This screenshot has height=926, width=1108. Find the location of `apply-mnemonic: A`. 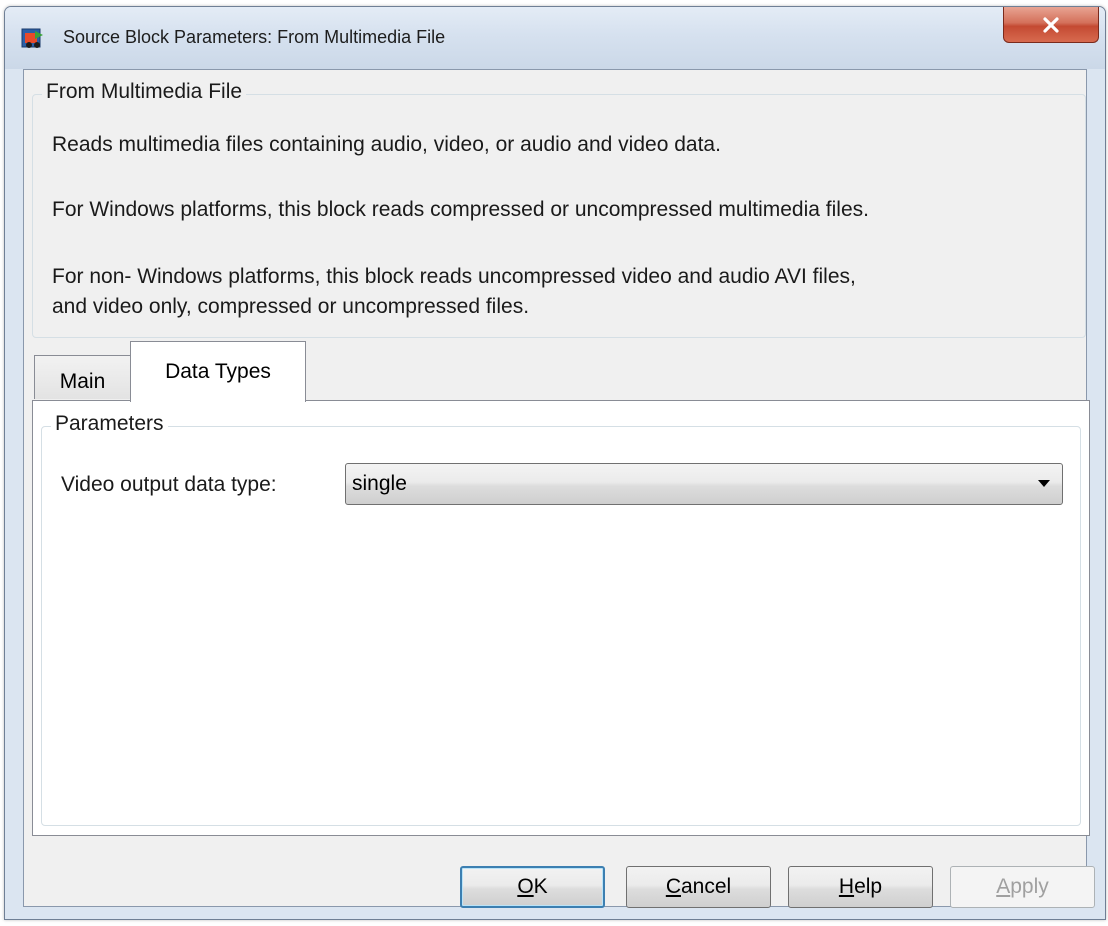

apply-mnemonic: A is located at coordinates (1003, 886).